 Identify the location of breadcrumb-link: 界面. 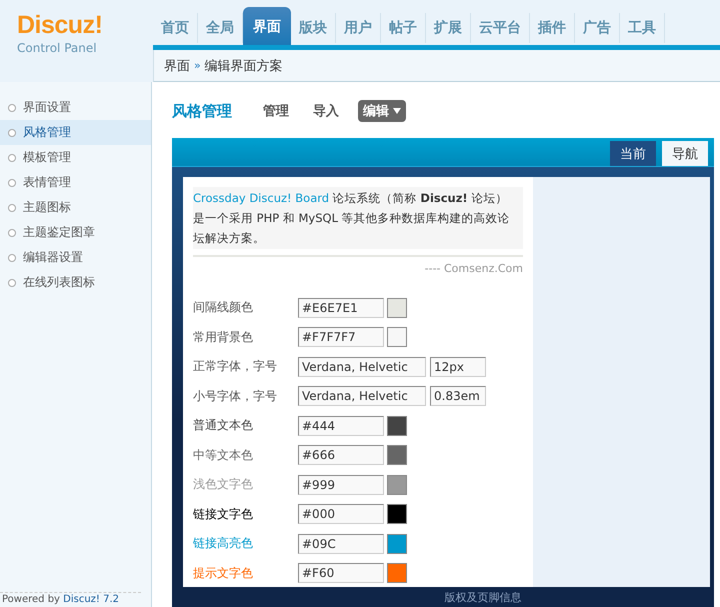
(177, 65).